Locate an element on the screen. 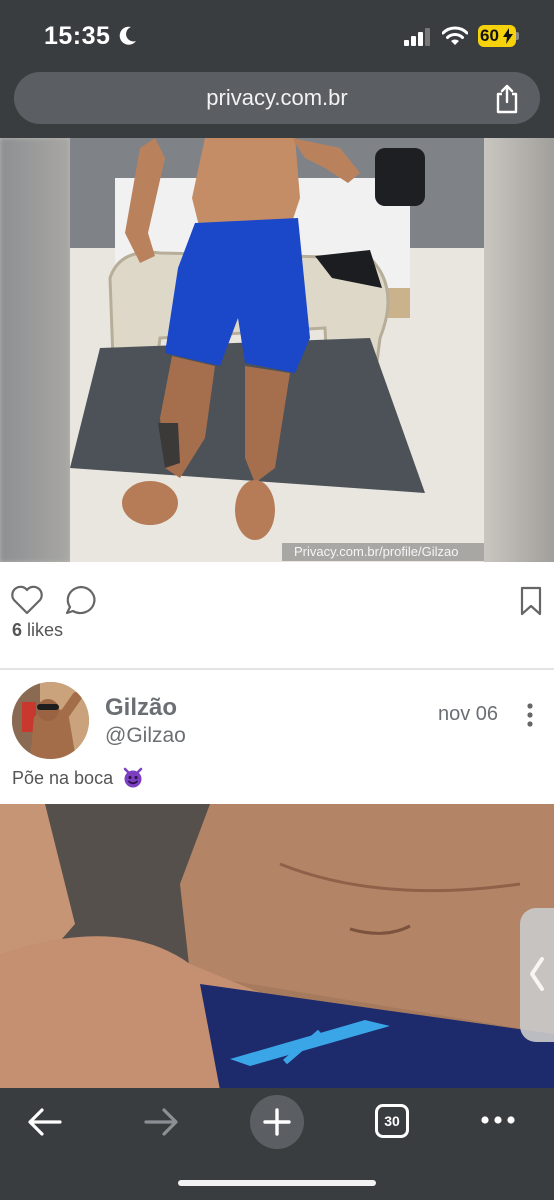 The height and width of the screenshot is (1200, 554). tabs-icon: 30 is located at coordinates (392, 1121).